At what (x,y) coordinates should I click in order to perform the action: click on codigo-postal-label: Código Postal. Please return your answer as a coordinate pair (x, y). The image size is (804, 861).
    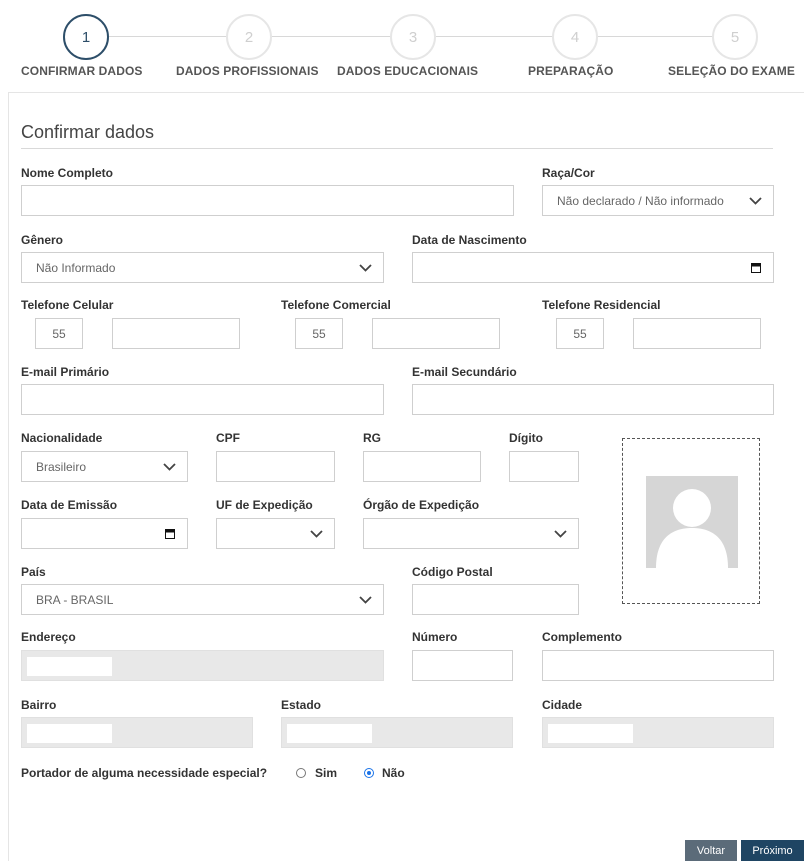
    Looking at the image, I should click on (452, 572).